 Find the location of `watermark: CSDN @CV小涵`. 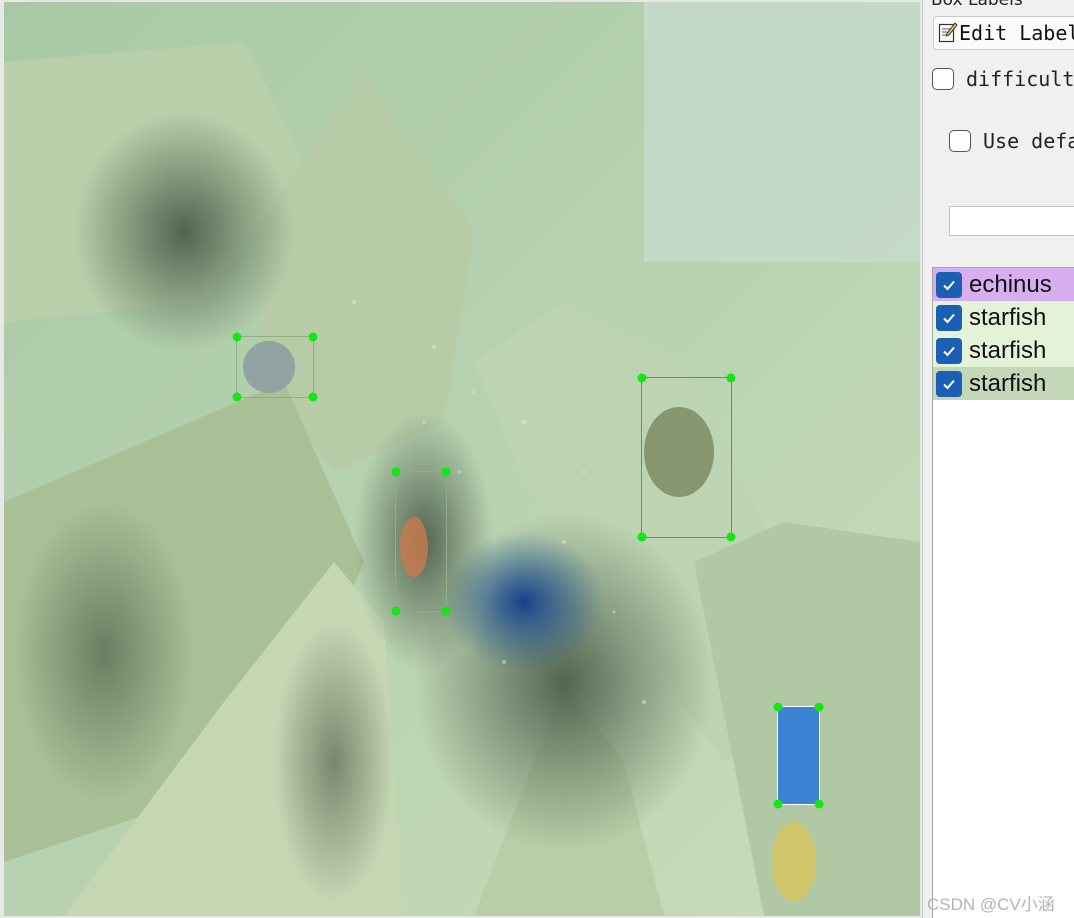

watermark: CSDN @CV小涵 is located at coordinates (991, 904).